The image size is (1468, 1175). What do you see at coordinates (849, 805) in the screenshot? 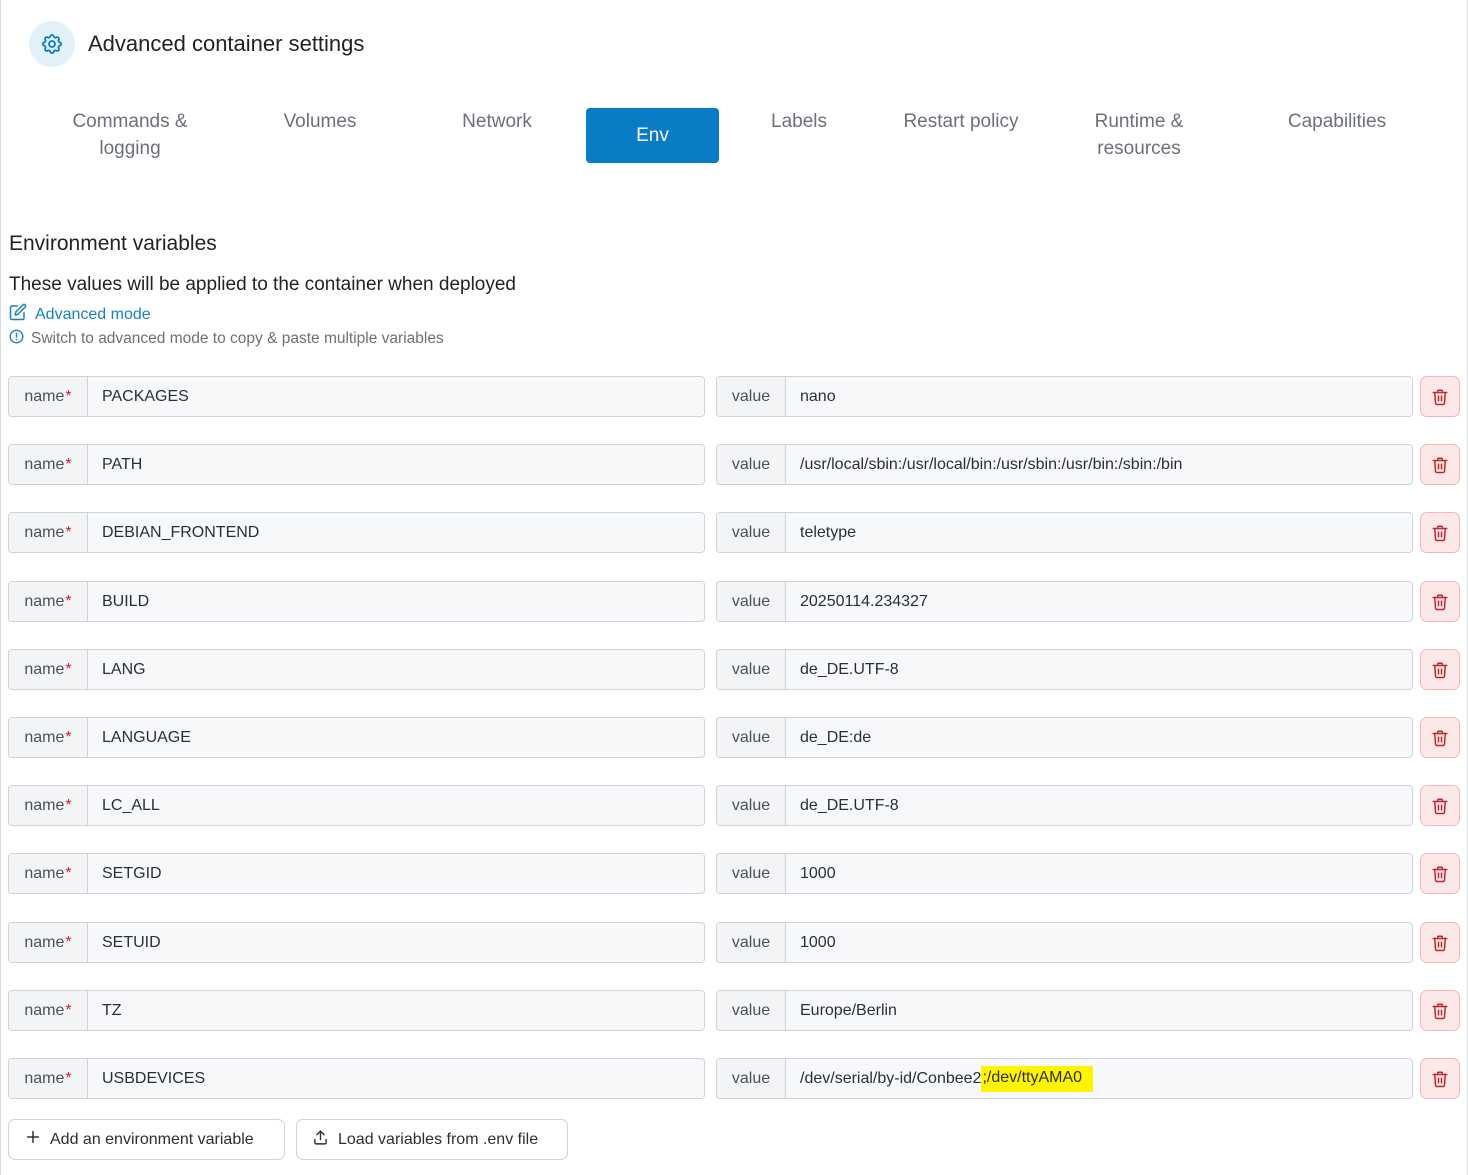
I see `value-text: de_DE.UTF-8` at bounding box center [849, 805].